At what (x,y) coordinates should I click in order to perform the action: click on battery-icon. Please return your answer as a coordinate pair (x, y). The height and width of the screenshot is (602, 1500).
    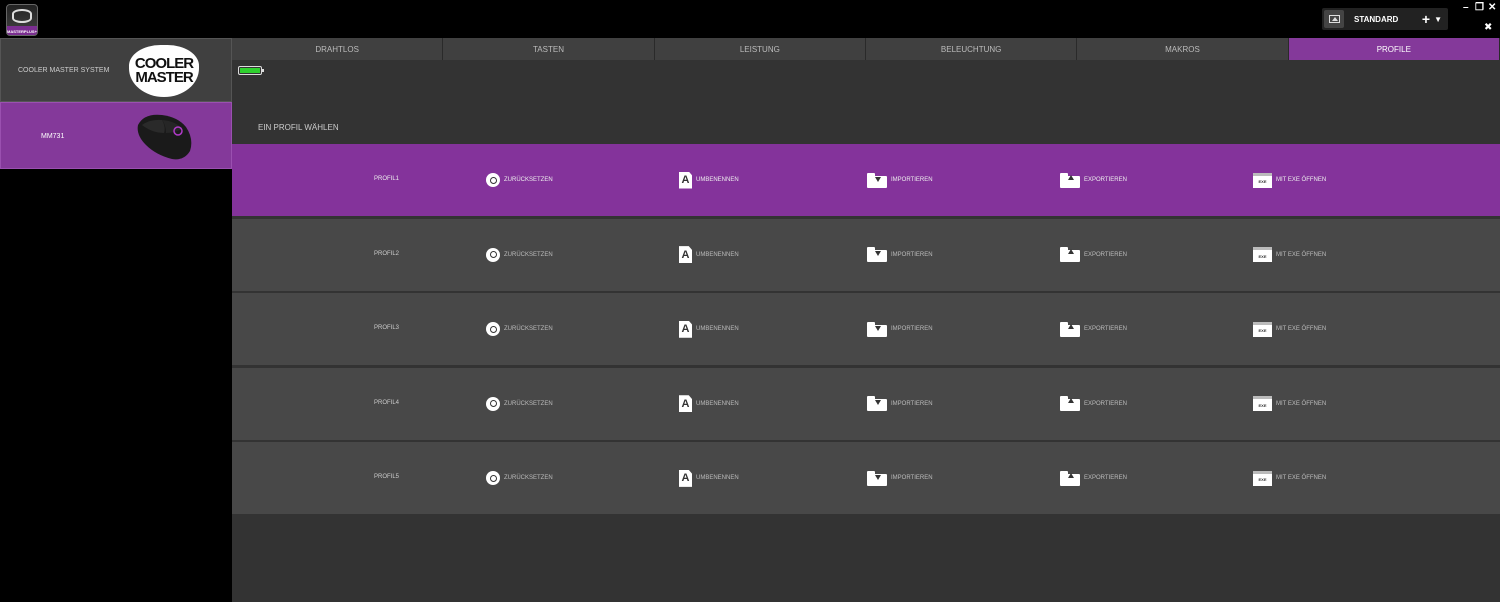
    Looking at the image, I should click on (251, 70).